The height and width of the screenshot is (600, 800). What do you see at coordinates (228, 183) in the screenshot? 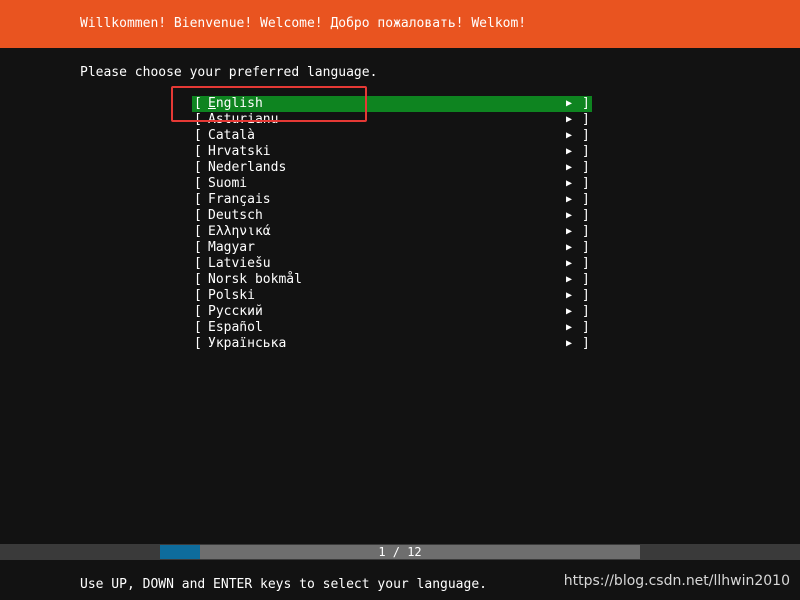
I see `language-label: Suomi` at bounding box center [228, 183].